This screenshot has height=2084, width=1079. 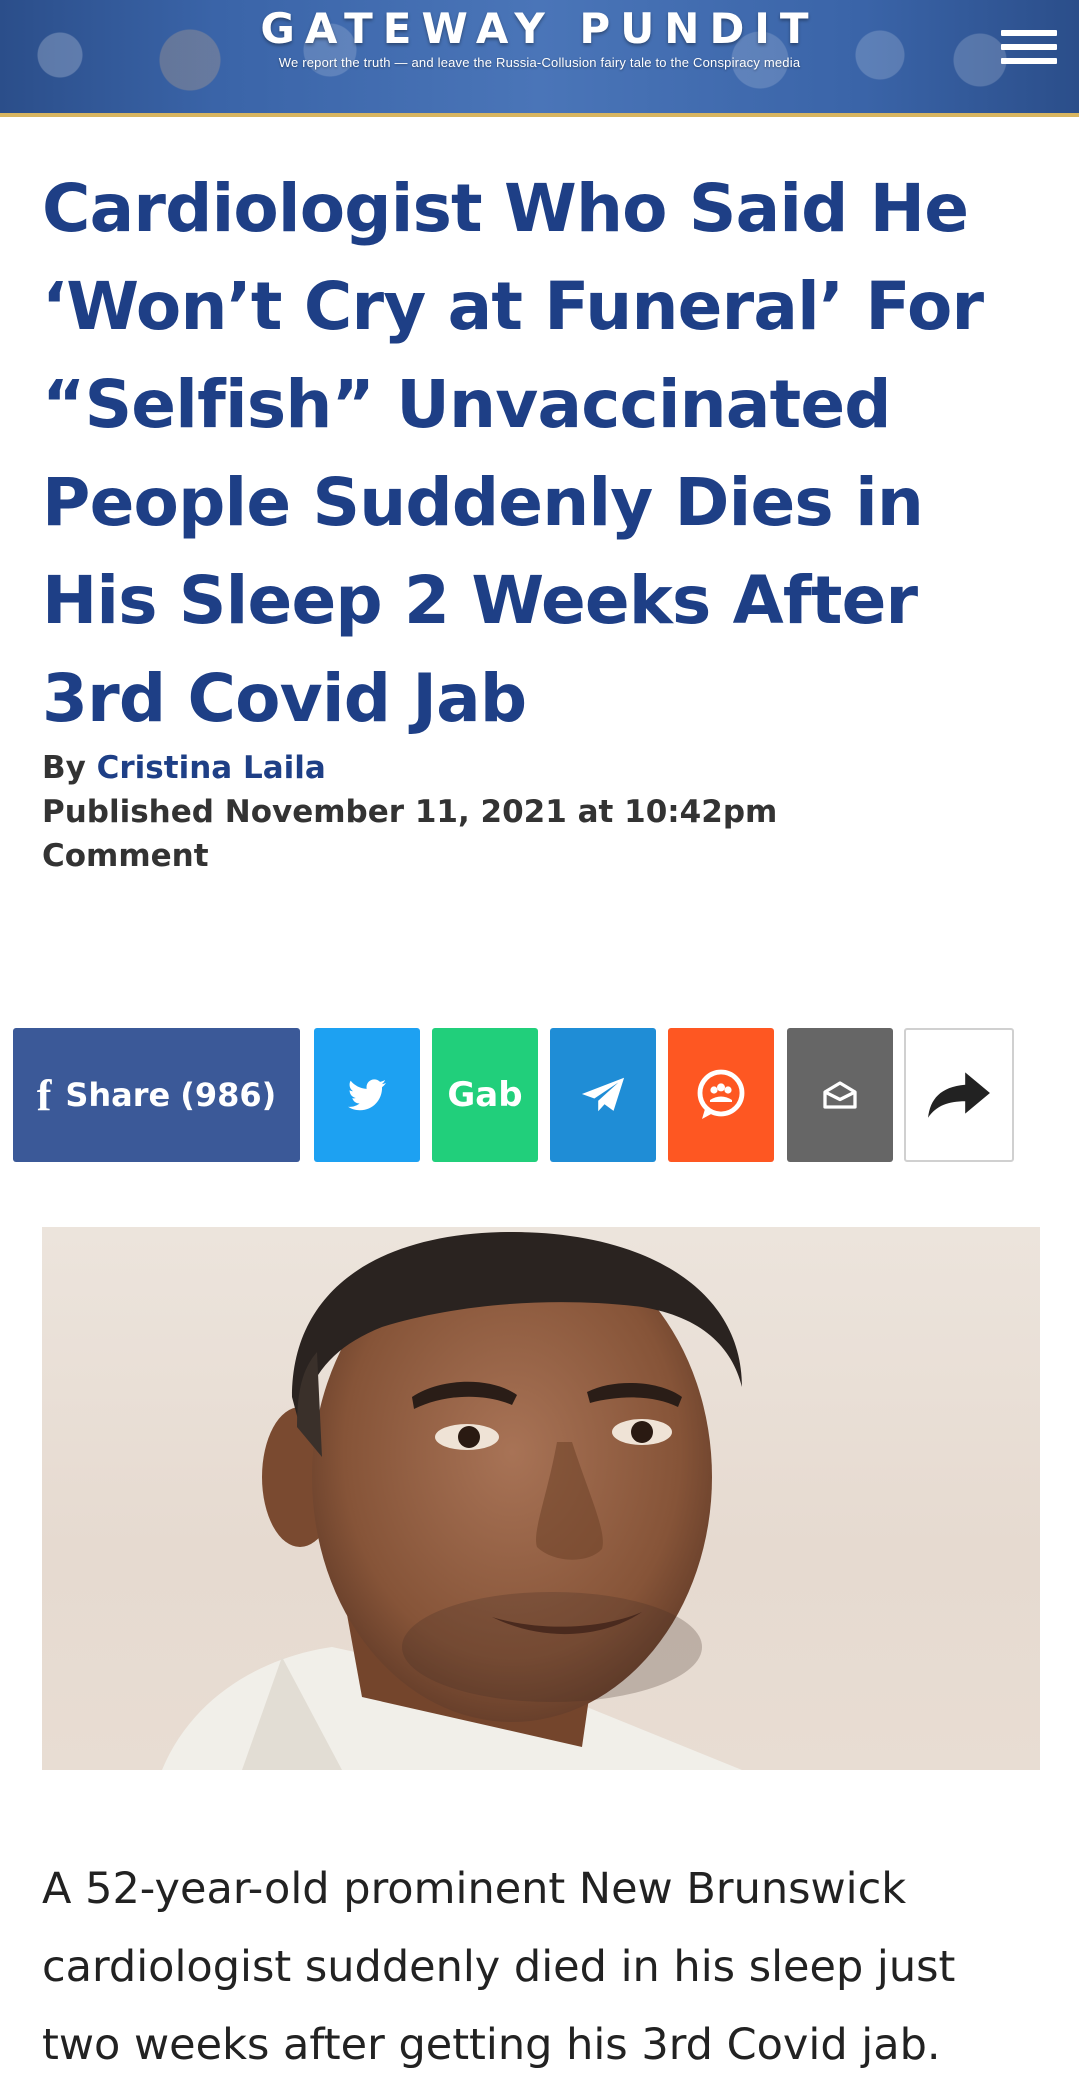 What do you see at coordinates (118, 1095) in the screenshot?
I see `facebook-share-label: Share` at bounding box center [118, 1095].